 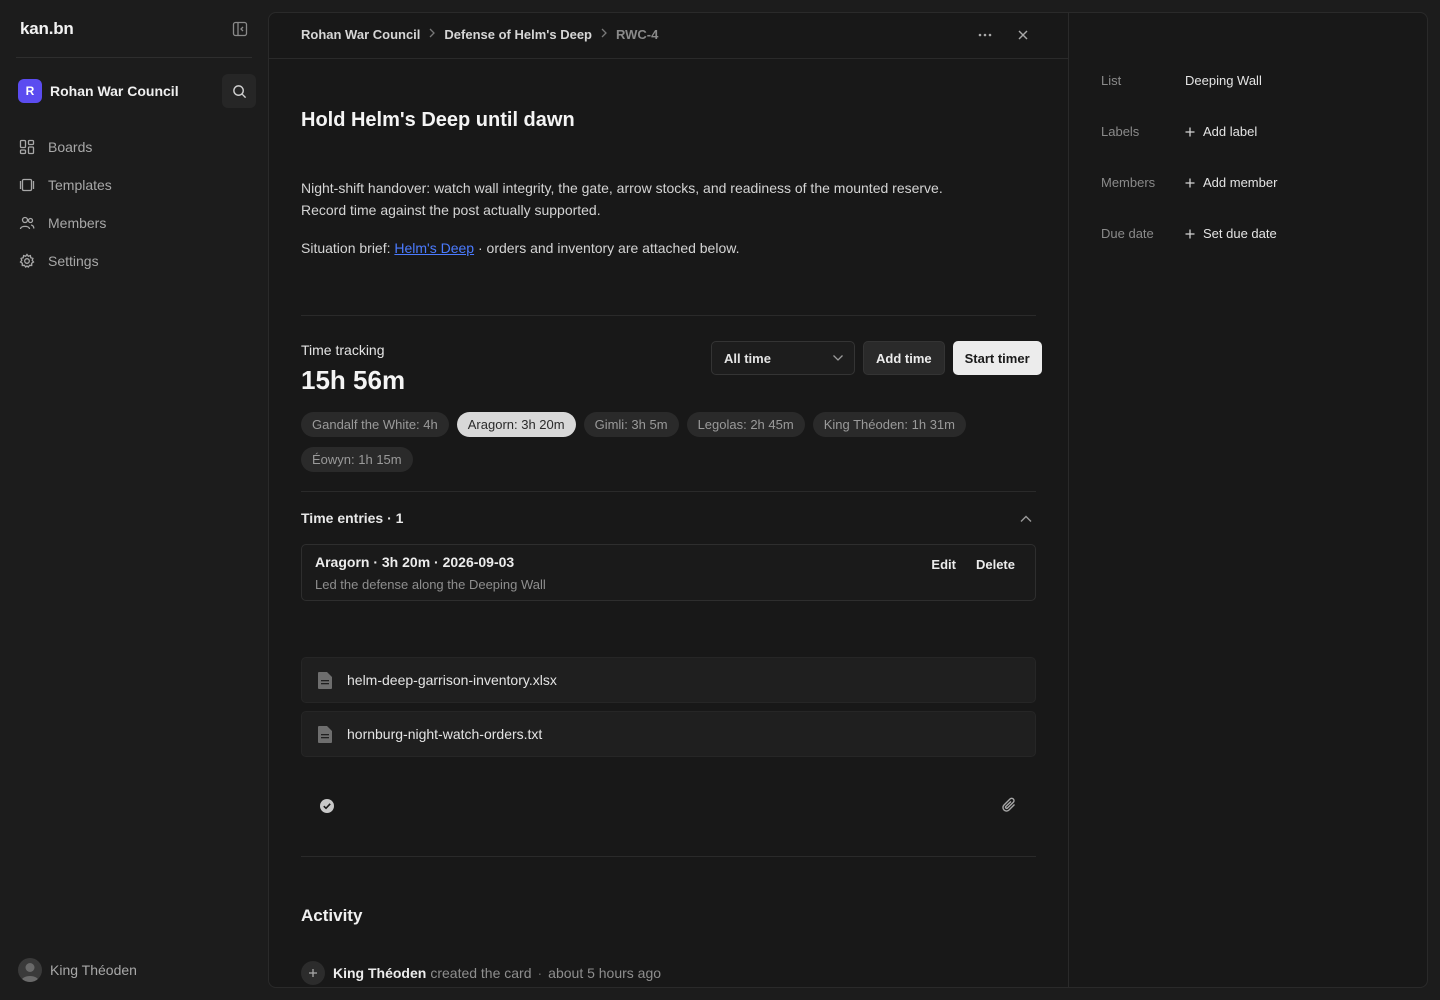 I want to click on app-logo: kan.bn, so click(x=47, y=29).